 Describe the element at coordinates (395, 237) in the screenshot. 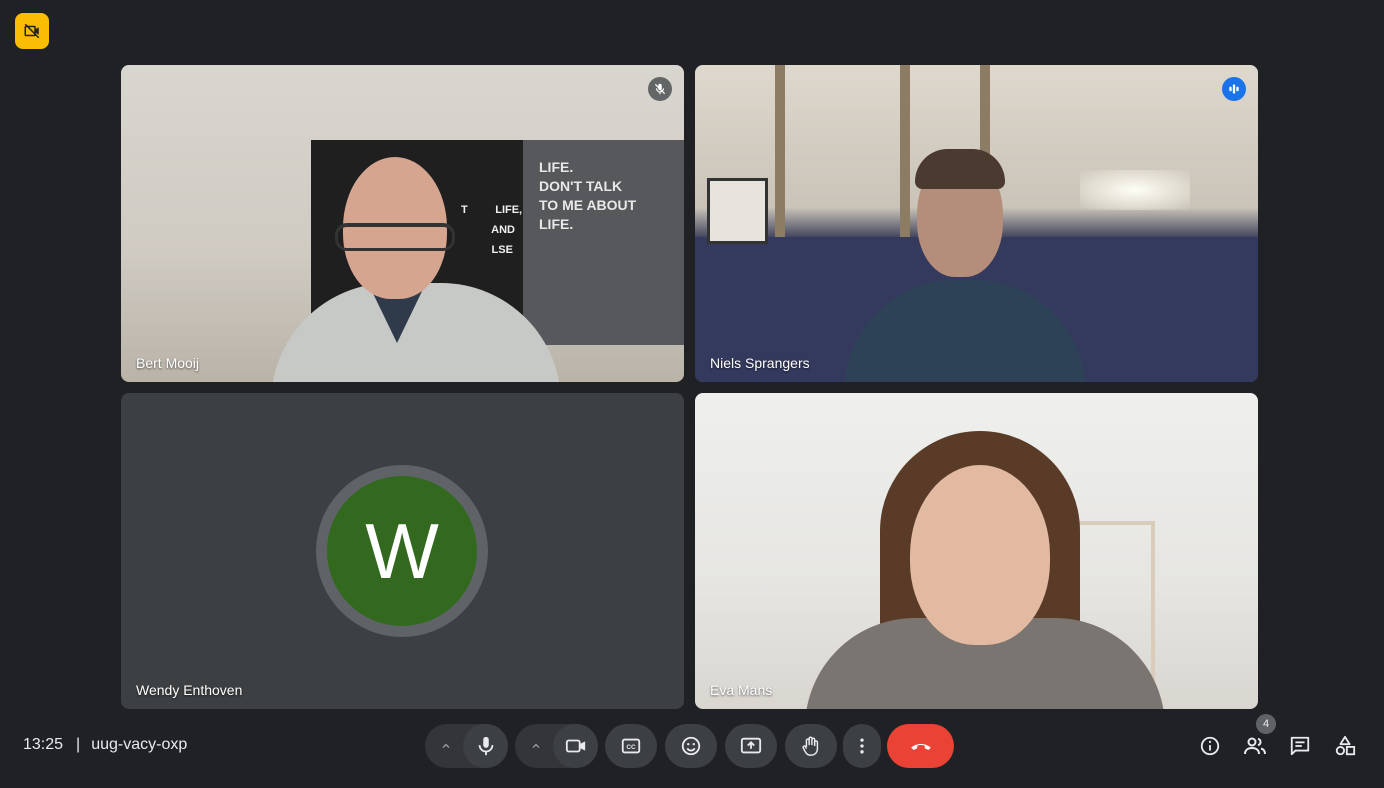

I see `person-glasses` at that location.